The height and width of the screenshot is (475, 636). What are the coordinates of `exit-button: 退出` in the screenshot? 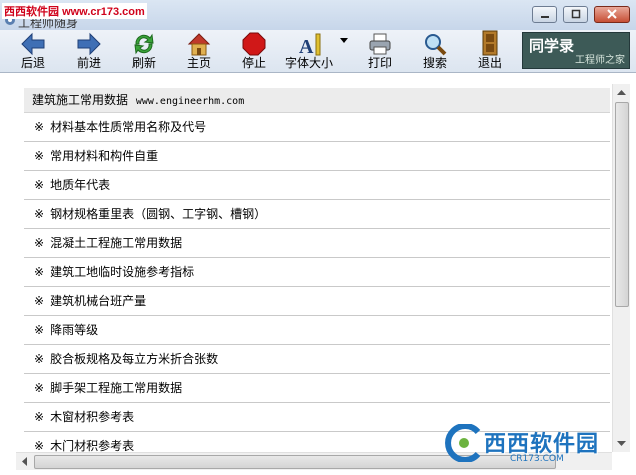 It's located at (490, 51).